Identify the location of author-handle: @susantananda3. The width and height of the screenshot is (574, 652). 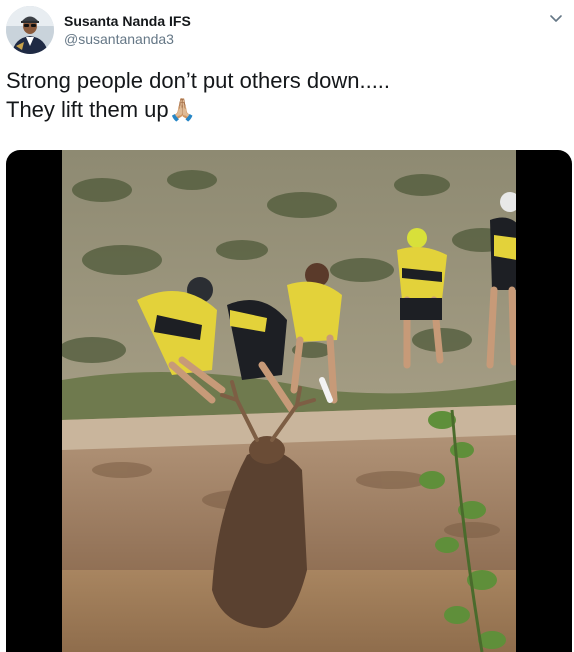
(127, 39).